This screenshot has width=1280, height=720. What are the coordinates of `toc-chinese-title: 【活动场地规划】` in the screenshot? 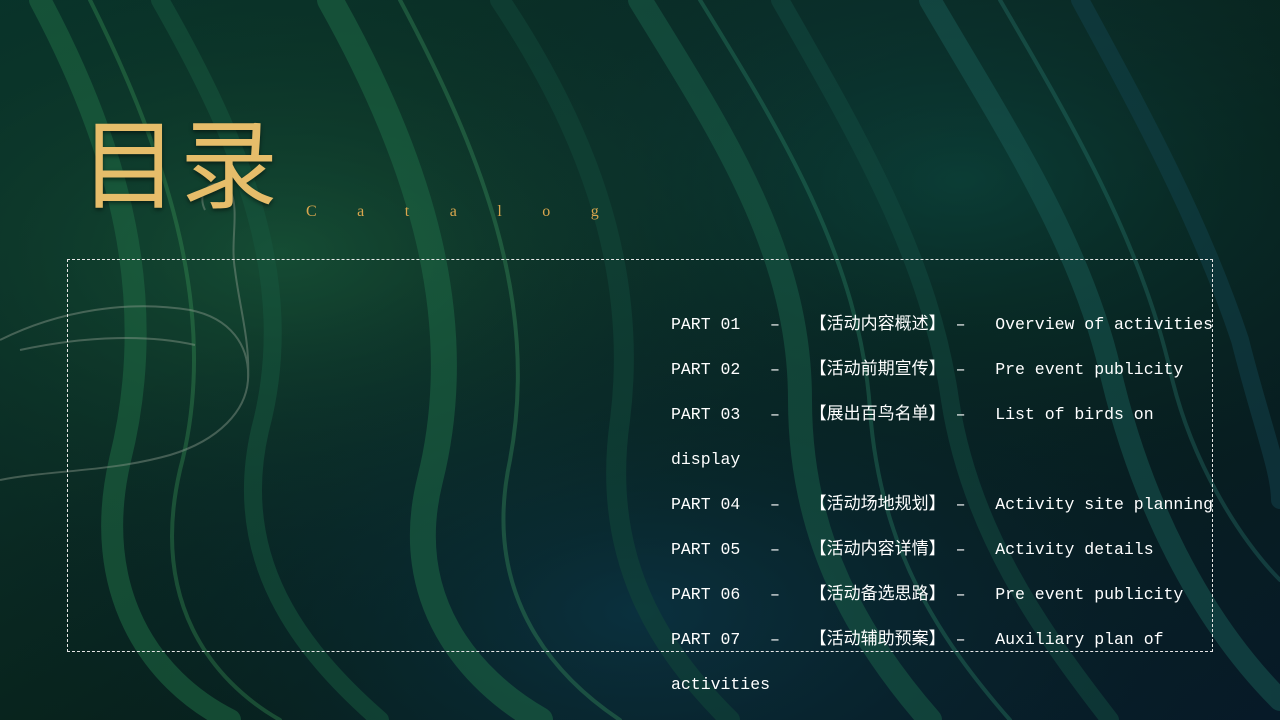 It's located at (877, 504).